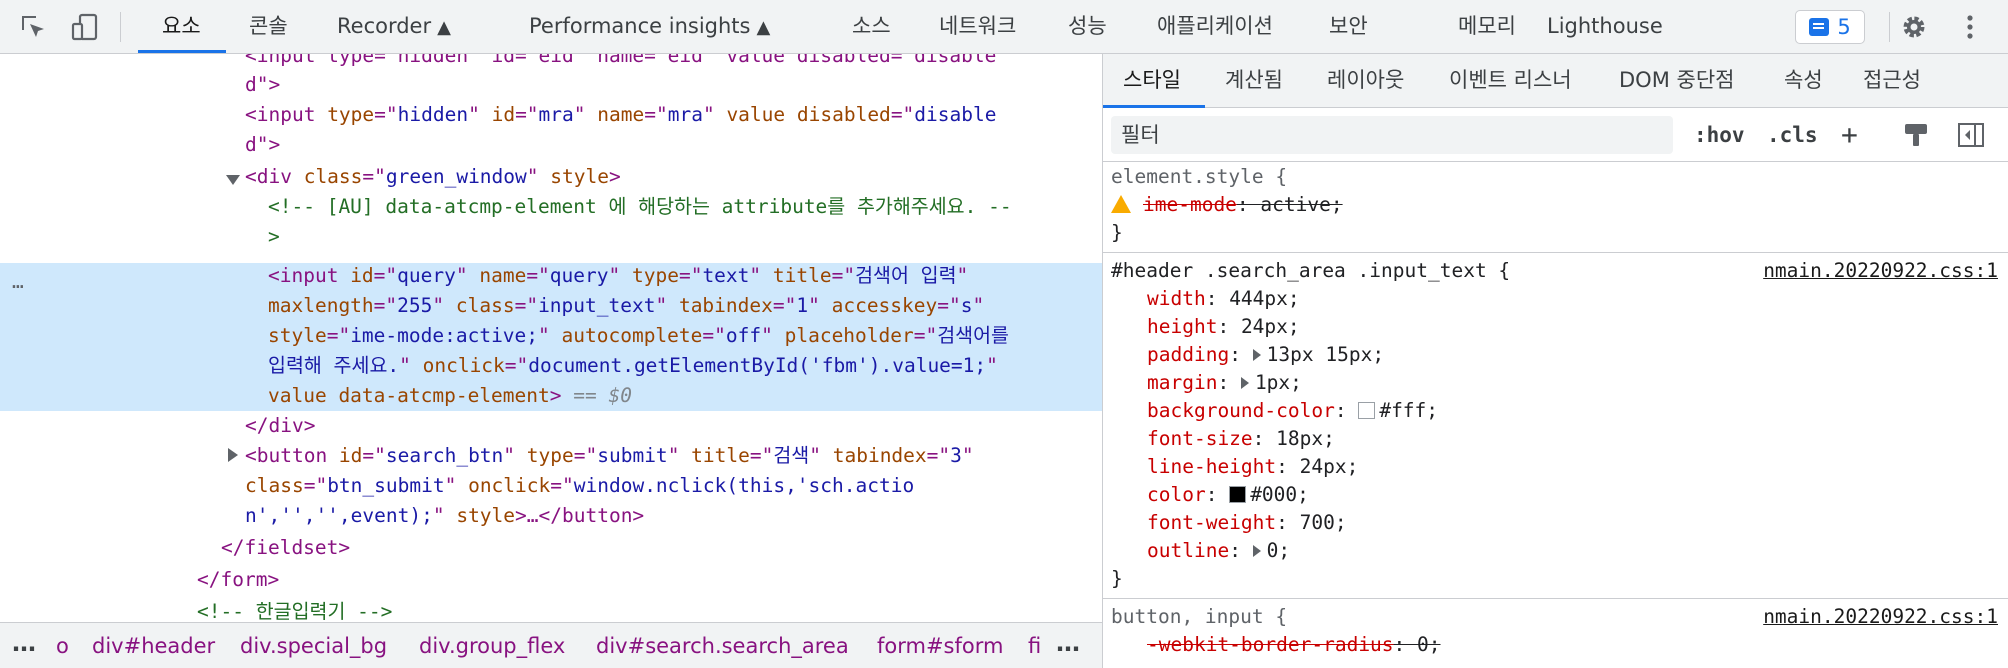 The width and height of the screenshot is (2008, 668). What do you see at coordinates (274, 237) in the screenshot?
I see `dom-comment-line: >` at bounding box center [274, 237].